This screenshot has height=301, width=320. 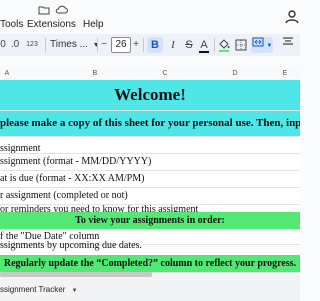 What do you see at coordinates (121, 45) in the screenshot?
I see `font-size-input: 26` at bounding box center [121, 45].